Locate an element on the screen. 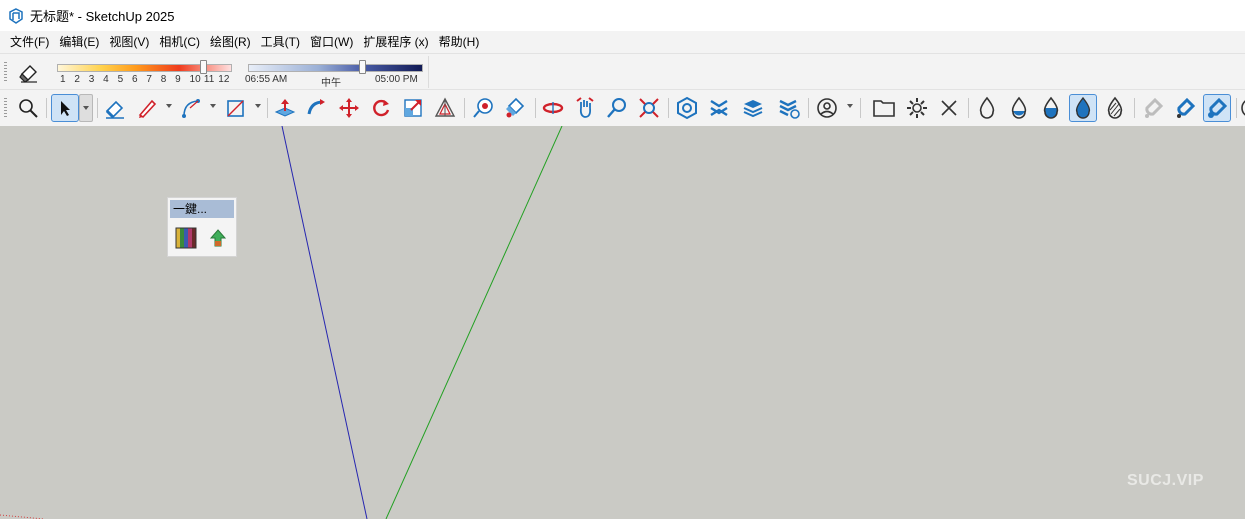 The height and width of the screenshot is (519, 1245). paint-bucket-icon is located at coordinates (515, 107).